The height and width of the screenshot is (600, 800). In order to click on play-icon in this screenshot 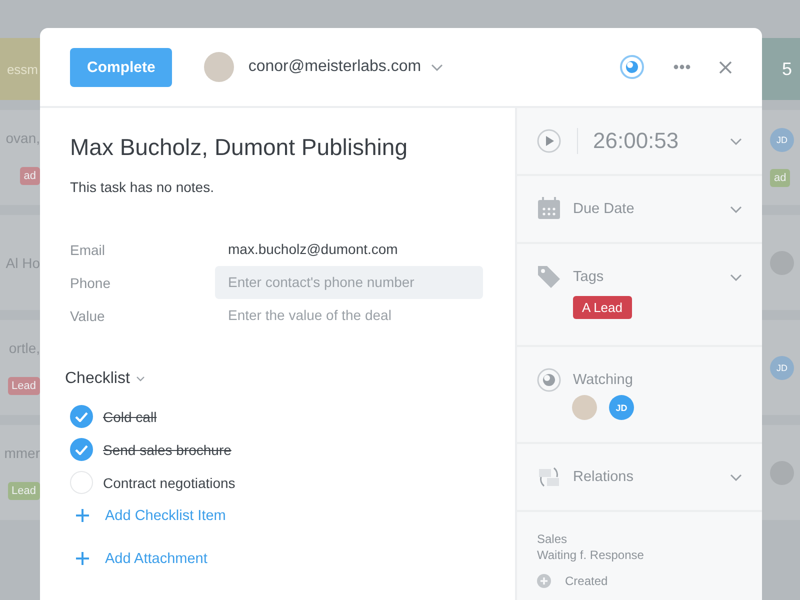, I will do `click(549, 141)`.